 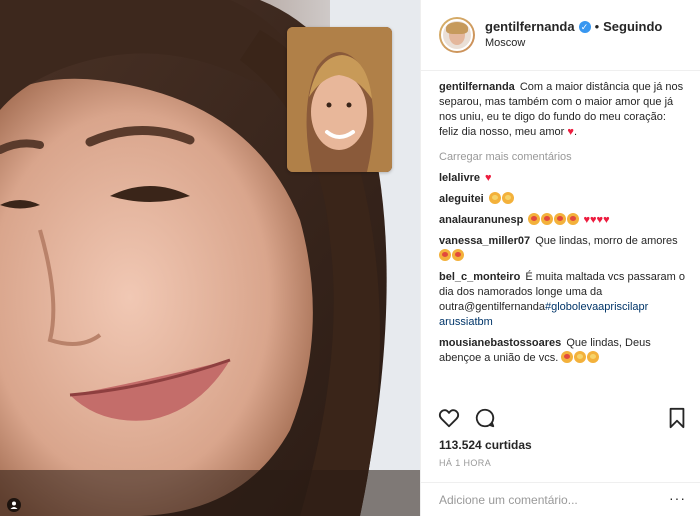 I want to click on comment-button, so click(x=485, y=418).